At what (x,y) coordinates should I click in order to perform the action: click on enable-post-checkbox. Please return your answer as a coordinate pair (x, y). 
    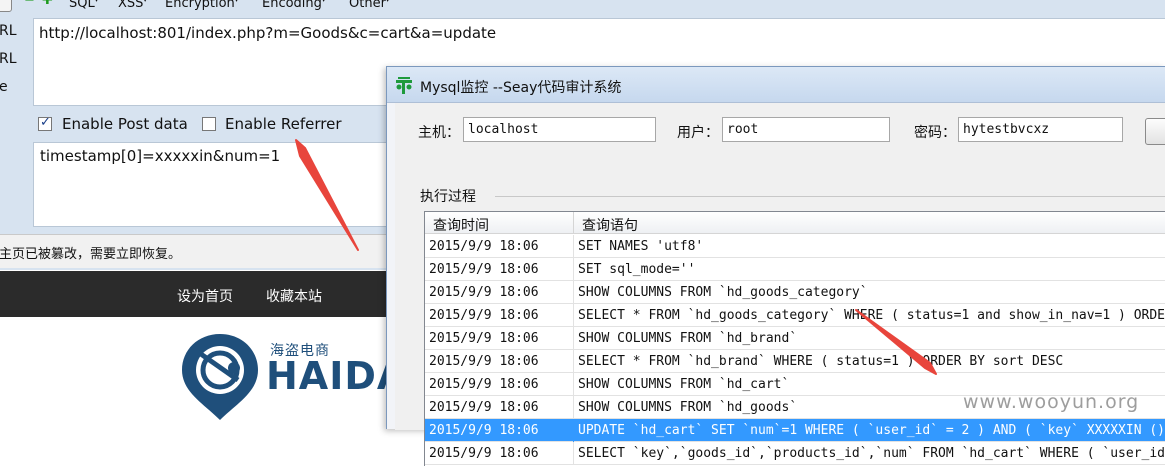
    Looking at the image, I should click on (45, 123).